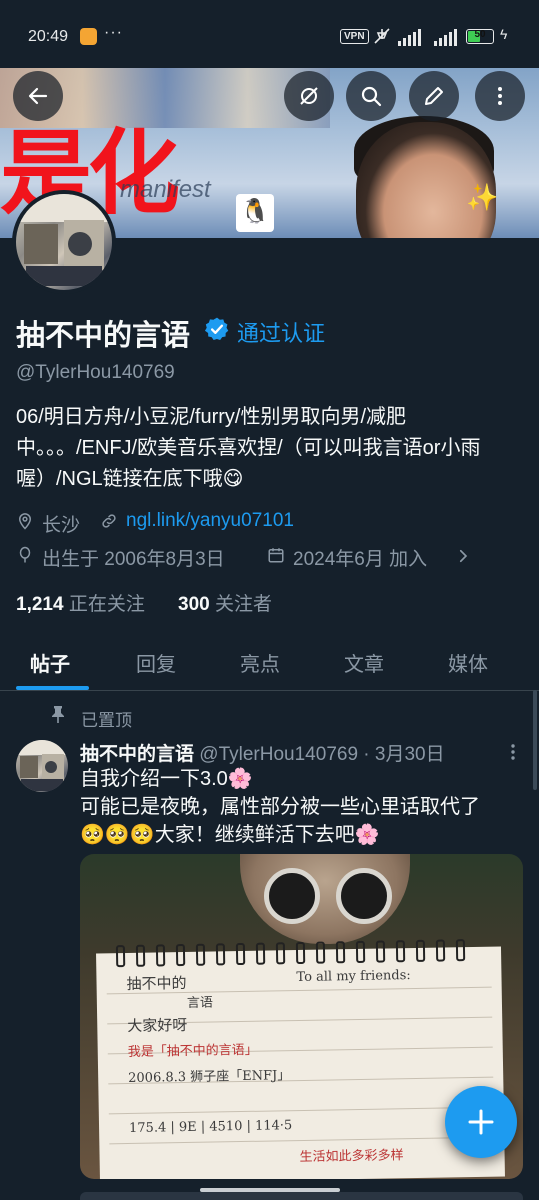 This screenshot has height=1200, width=539. I want to click on following-link: 1,214 正在关注, so click(80, 602).